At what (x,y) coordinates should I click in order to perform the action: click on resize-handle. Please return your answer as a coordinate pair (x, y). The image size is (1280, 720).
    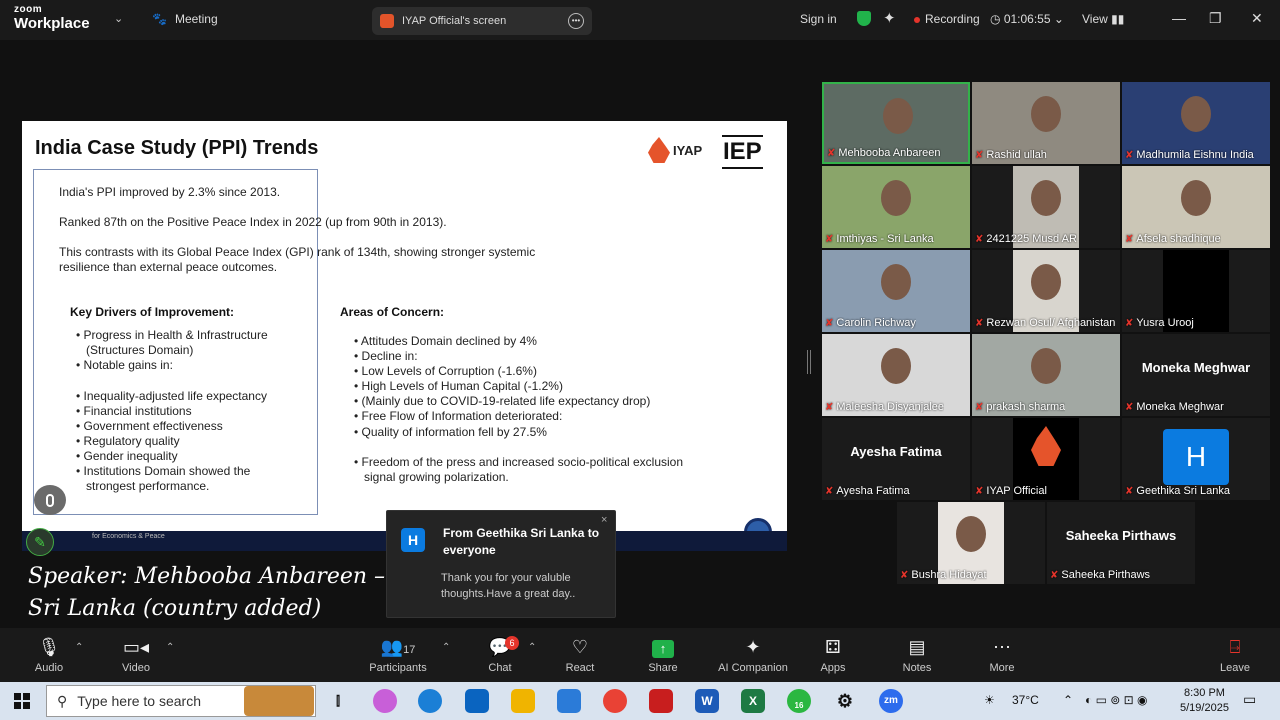
    Looking at the image, I should click on (809, 362).